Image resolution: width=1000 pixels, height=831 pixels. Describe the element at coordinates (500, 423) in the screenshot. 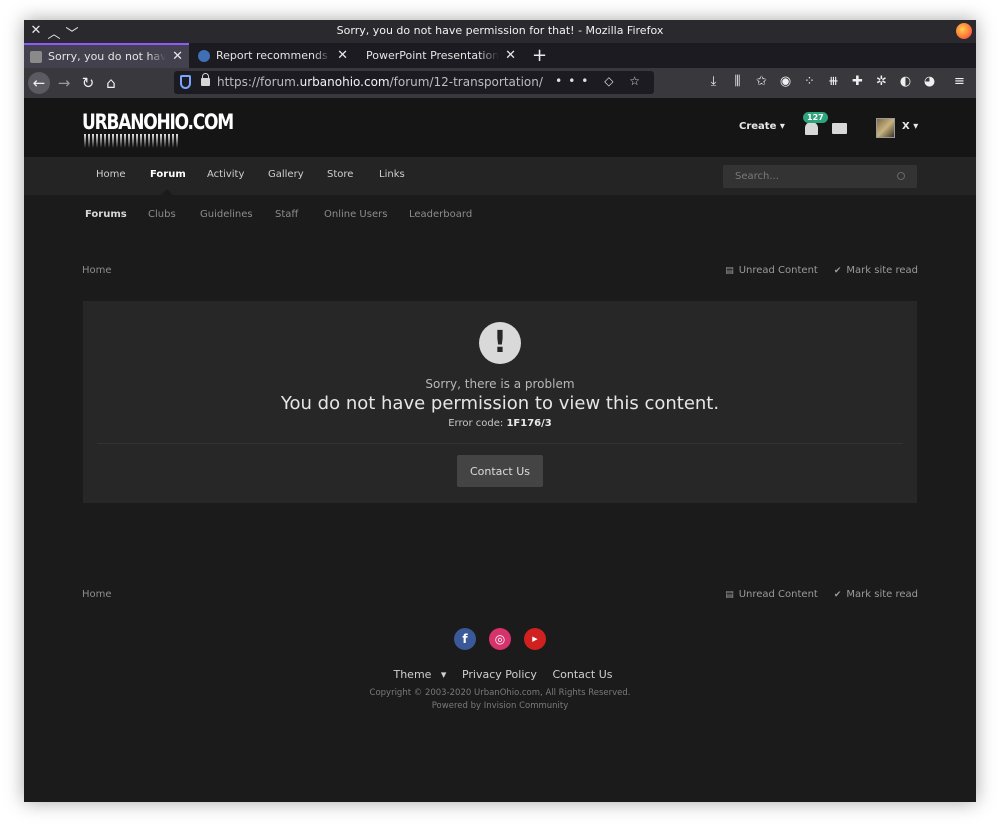

I see `error-code: Error code: 1F176/3` at that location.